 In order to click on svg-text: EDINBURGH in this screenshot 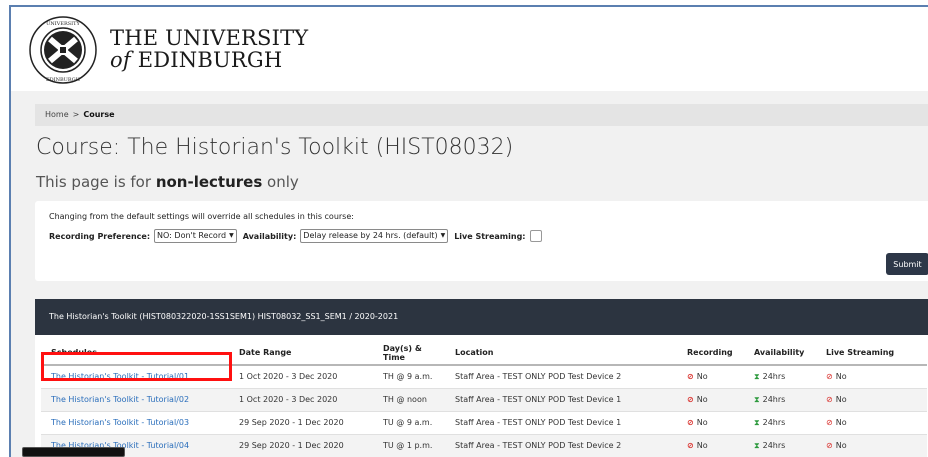, I will do `click(63, 80)`.